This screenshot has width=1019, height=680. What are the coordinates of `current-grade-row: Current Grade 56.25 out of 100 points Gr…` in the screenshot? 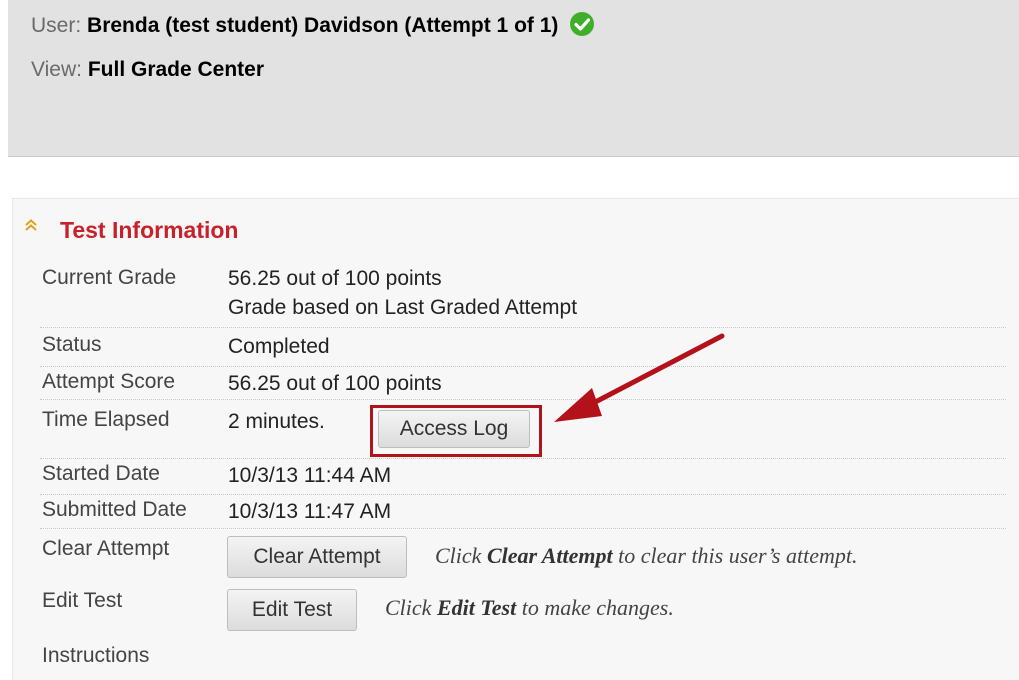 It's located at (523, 295).